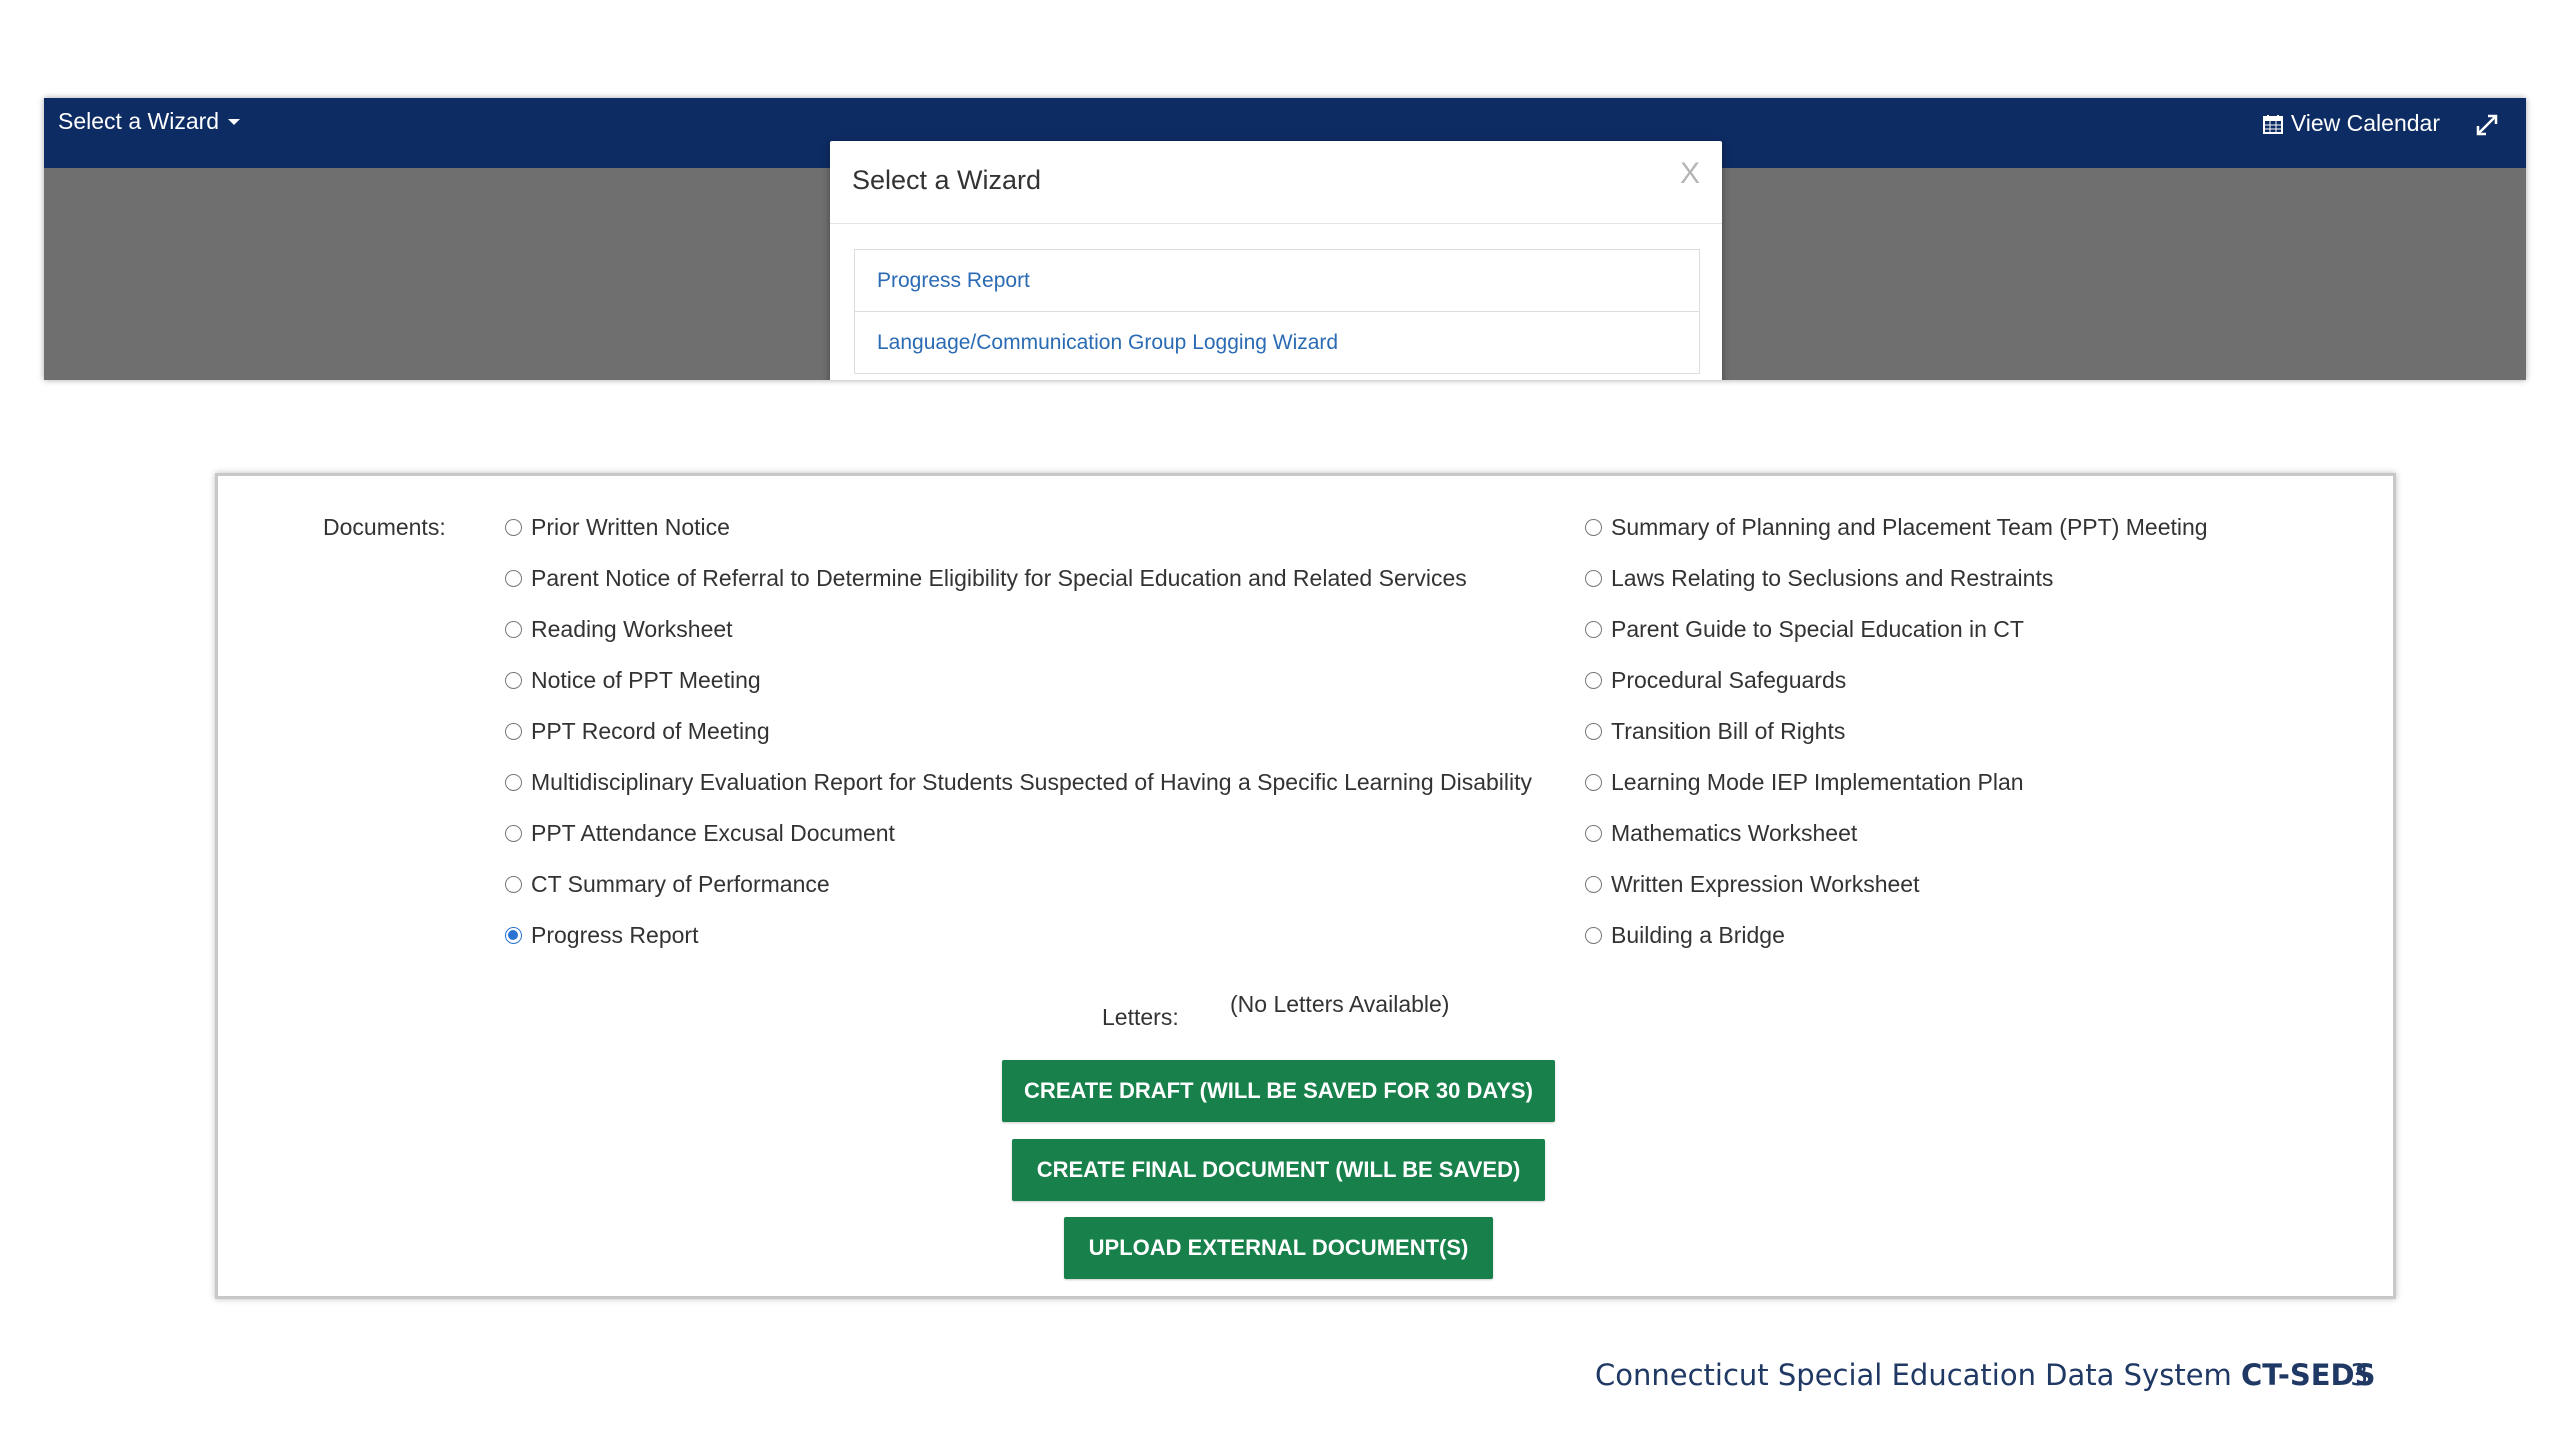 This screenshot has width=2560, height=1440. I want to click on document-option-label: Transition Bill of Rights, so click(1728, 731).